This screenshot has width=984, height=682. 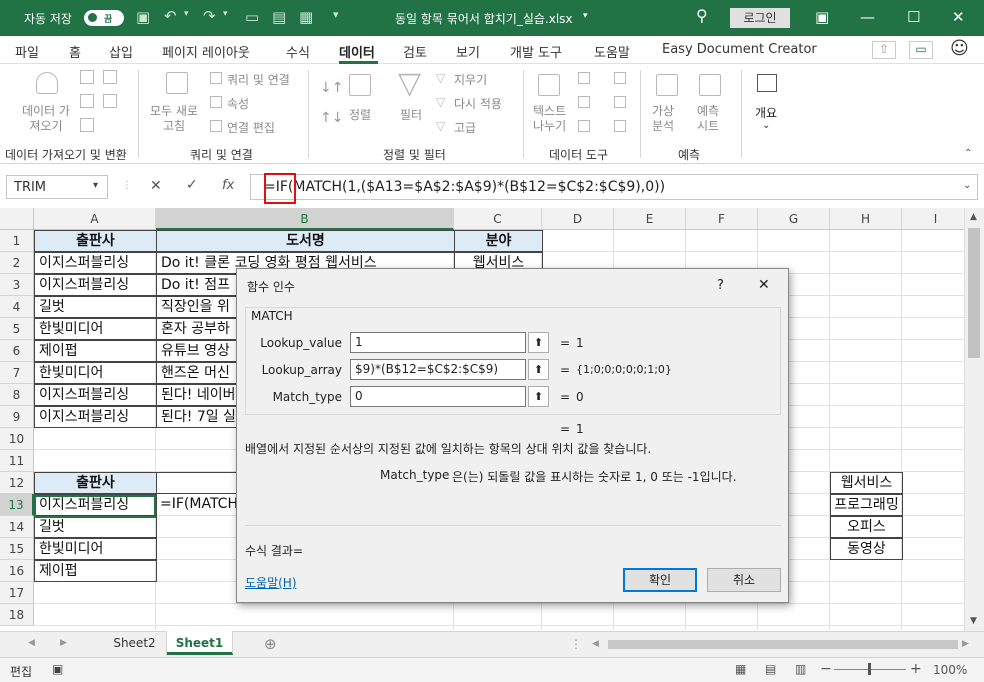 What do you see at coordinates (498, 219) in the screenshot?
I see `column-header-c: C` at bounding box center [498, 219].